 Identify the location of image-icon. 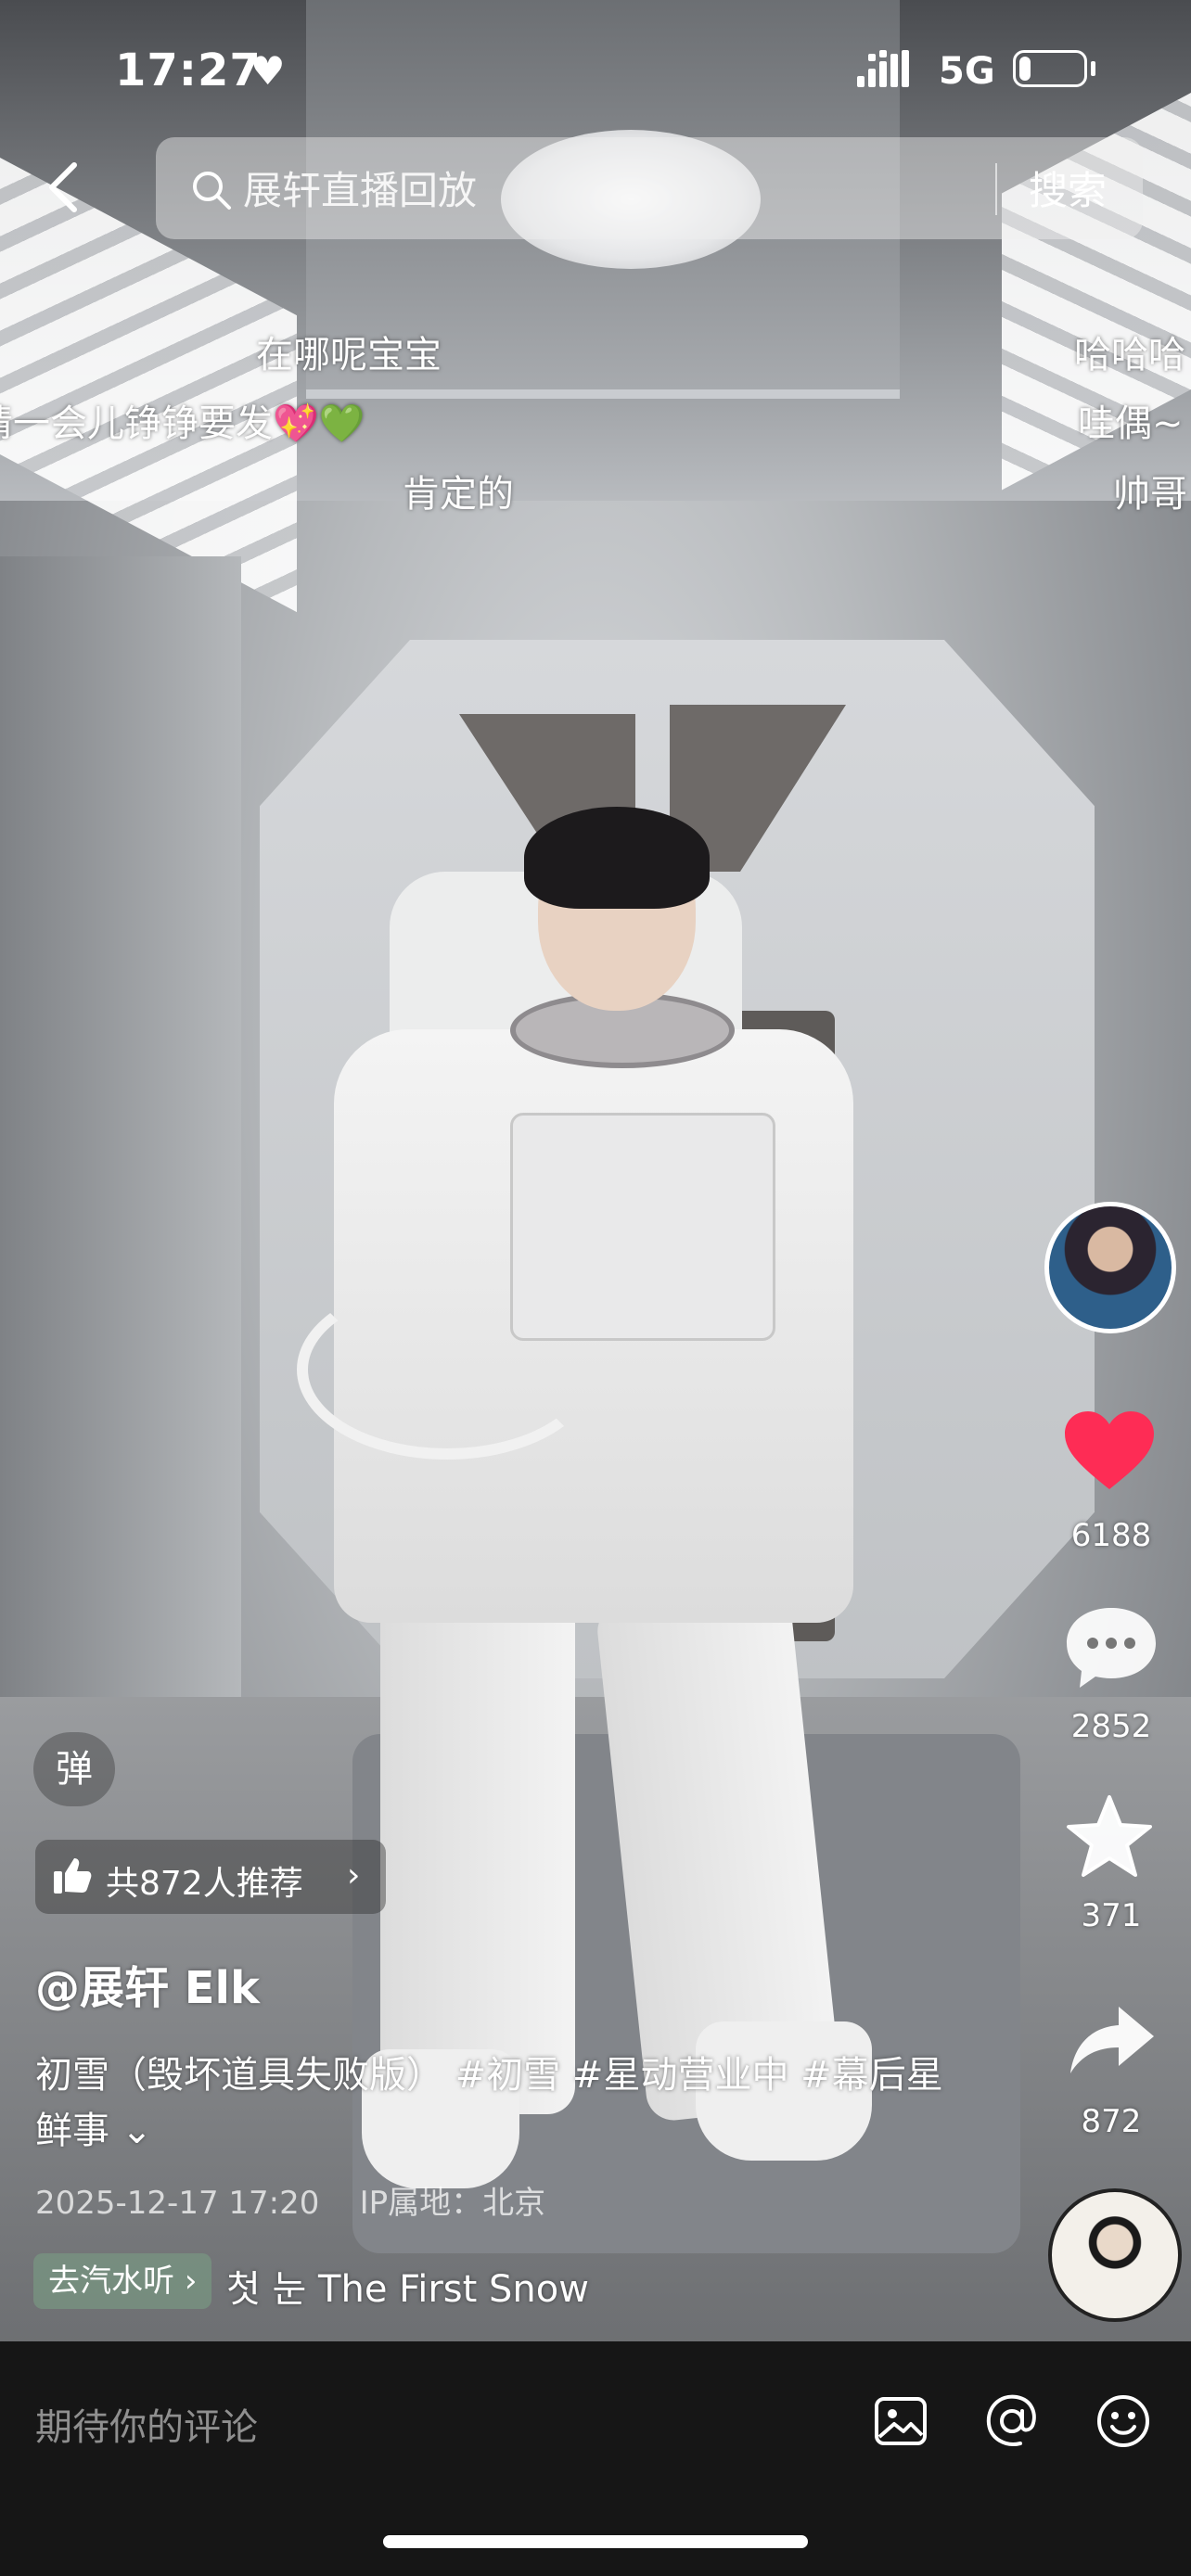
(900, 2421).